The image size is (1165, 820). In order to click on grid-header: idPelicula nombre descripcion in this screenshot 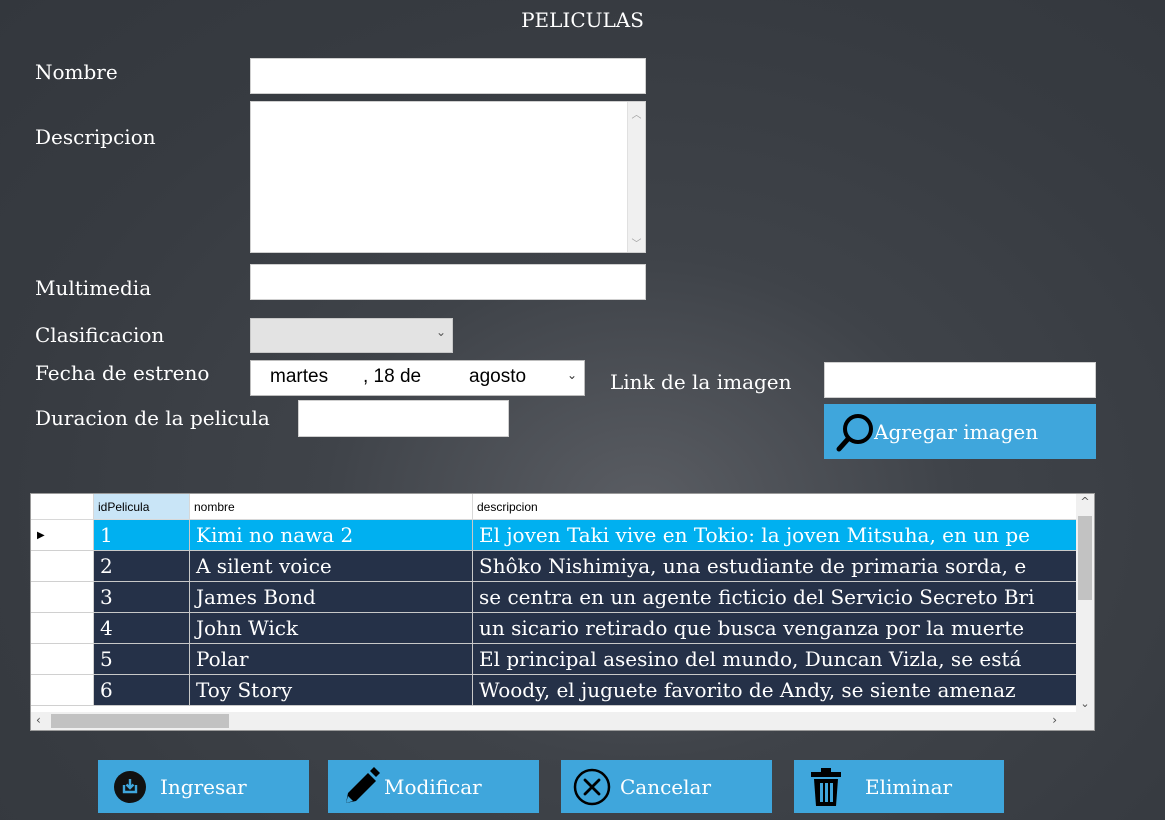, I will do `click(554, 507)`.